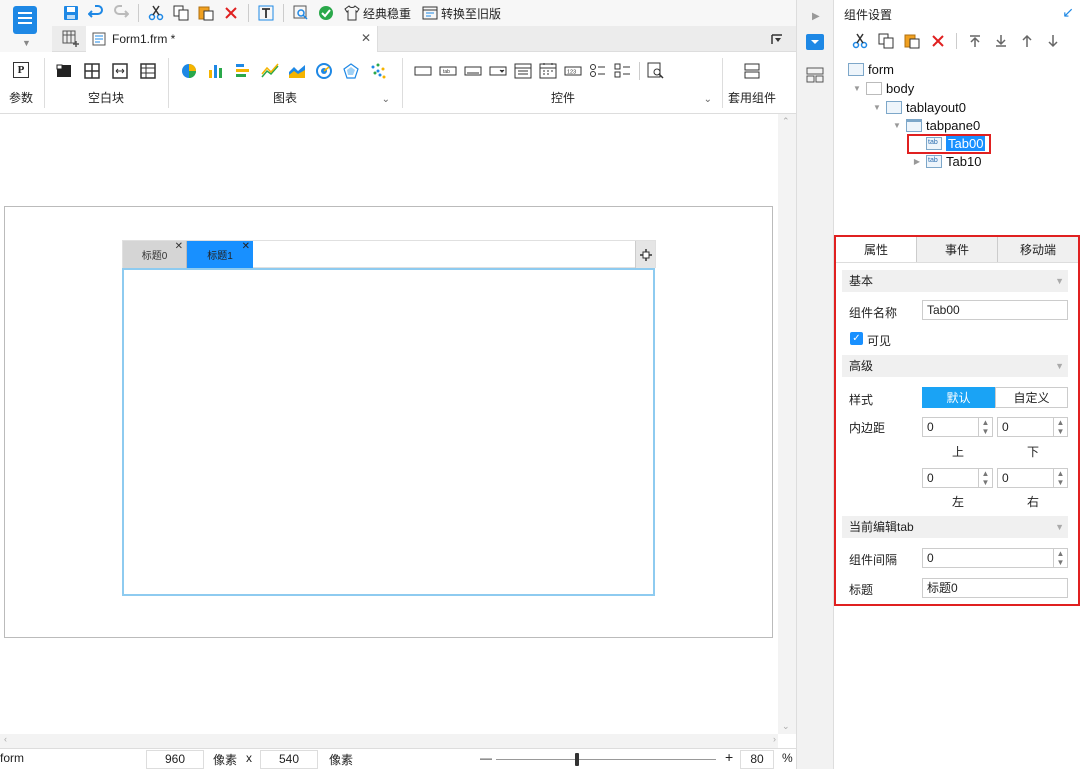 Image resolution: width=1080 pixels, height=769 pixels. Describe the element at coordinates (957, 249) in the screenshot. I see `tab-events: 事件` at that location.